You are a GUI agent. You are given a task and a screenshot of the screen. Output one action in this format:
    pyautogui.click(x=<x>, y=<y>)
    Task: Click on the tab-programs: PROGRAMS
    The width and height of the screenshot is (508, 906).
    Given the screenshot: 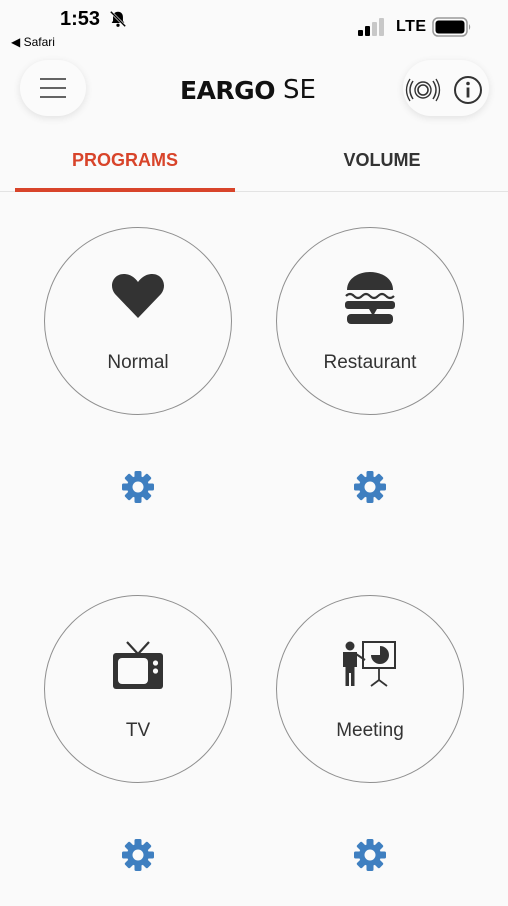 What is the action you would take?
    pyautogui.click(x=125, y=166)
    